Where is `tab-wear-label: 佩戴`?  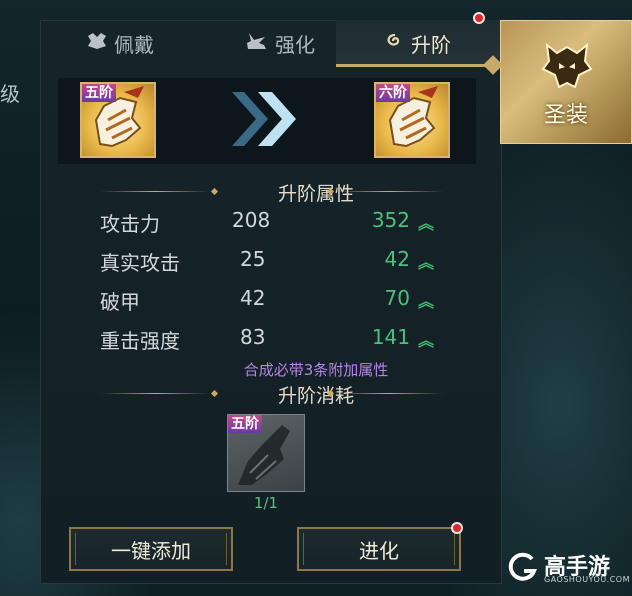
tab-wear-label: 佩戴 is located at coordinates (134, 44).